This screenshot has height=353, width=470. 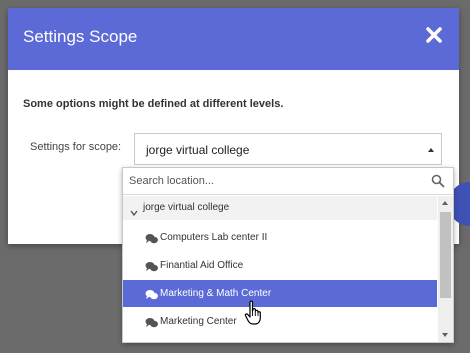 What do you see at coordinates (431, 150) in the screenshot?
I see `caret-up-icon` at bounding box center [431, 150].